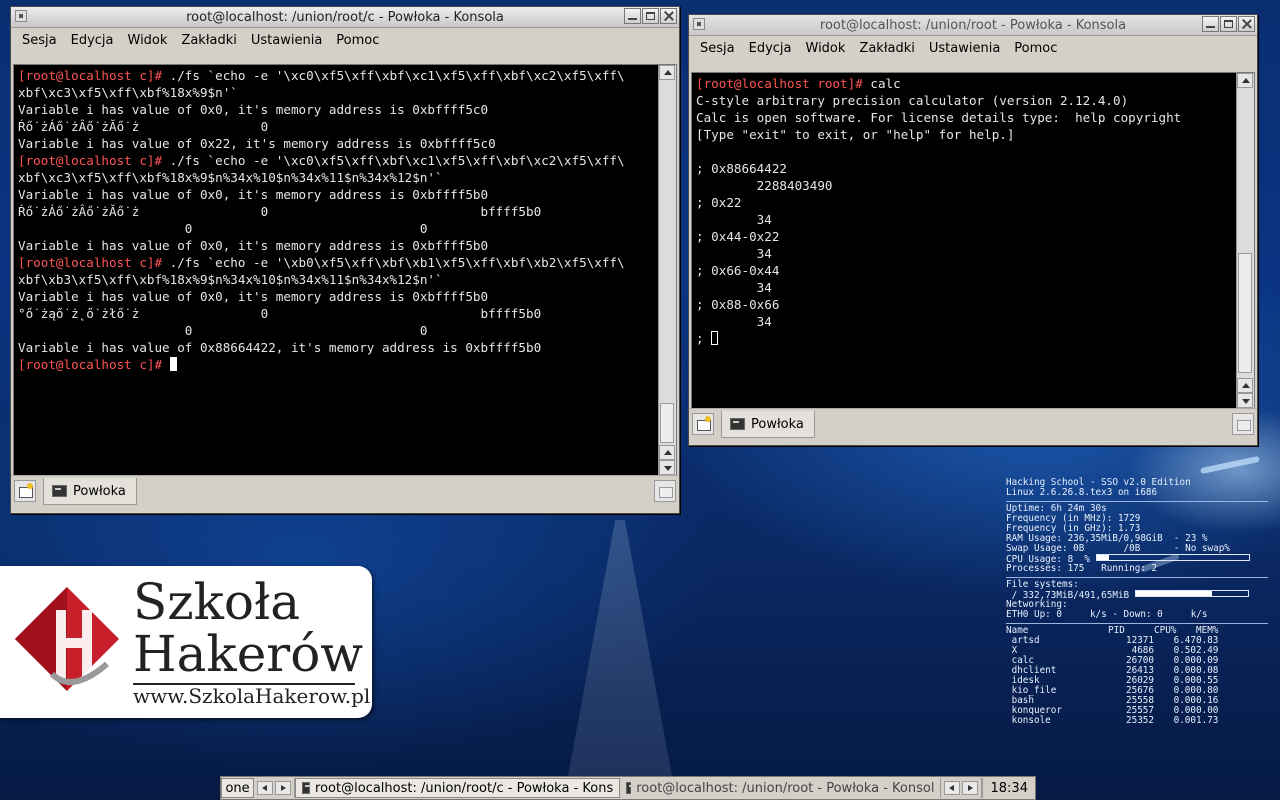 The width and height of the screenshot is (1280, 800). I want to click on scroll-tasks-left-icon, so click(952, 788).